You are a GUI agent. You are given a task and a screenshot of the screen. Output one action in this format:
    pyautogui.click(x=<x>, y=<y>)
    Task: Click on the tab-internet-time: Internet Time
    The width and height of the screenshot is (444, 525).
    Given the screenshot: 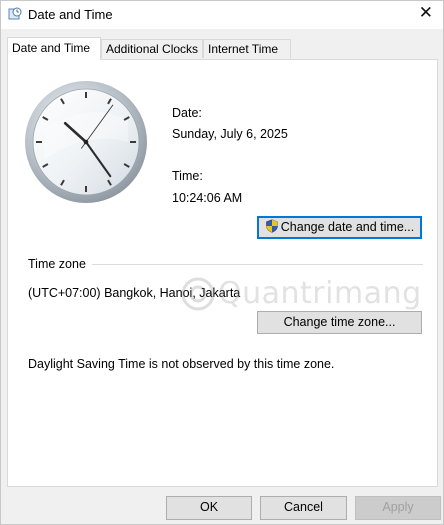 What is the action you would take?
    pyautogui.click(x=247, y=48)
    